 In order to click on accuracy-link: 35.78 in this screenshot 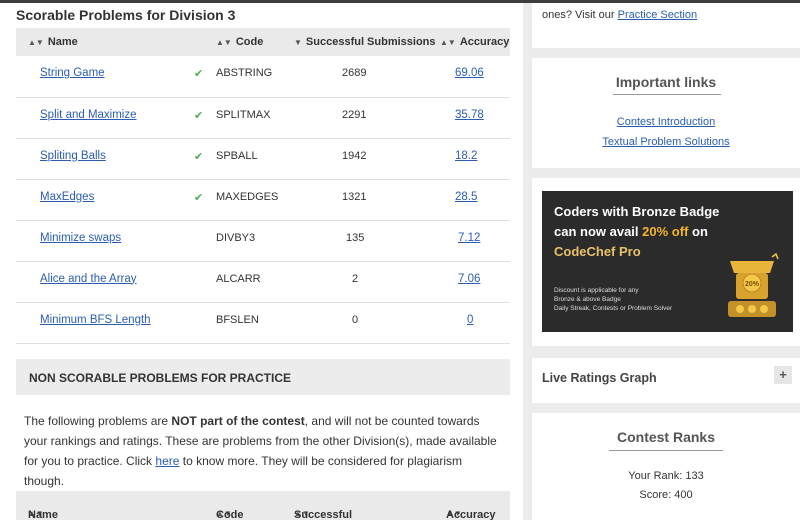, I will do `click(469, 115)`.